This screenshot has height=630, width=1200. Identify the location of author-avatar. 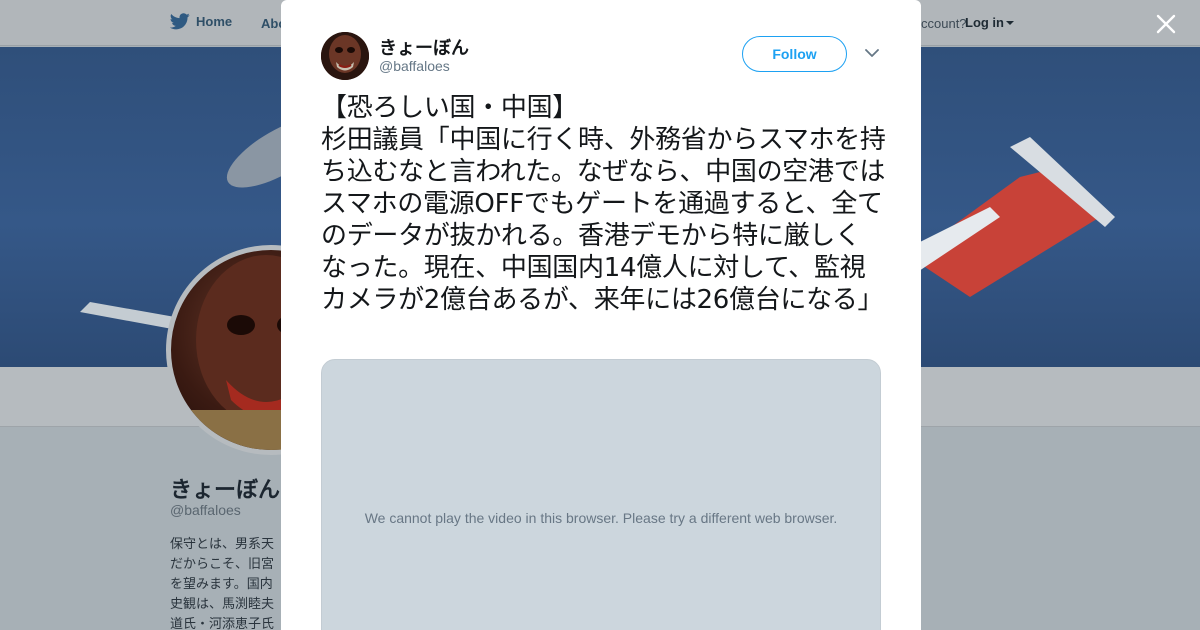
(345, 56).